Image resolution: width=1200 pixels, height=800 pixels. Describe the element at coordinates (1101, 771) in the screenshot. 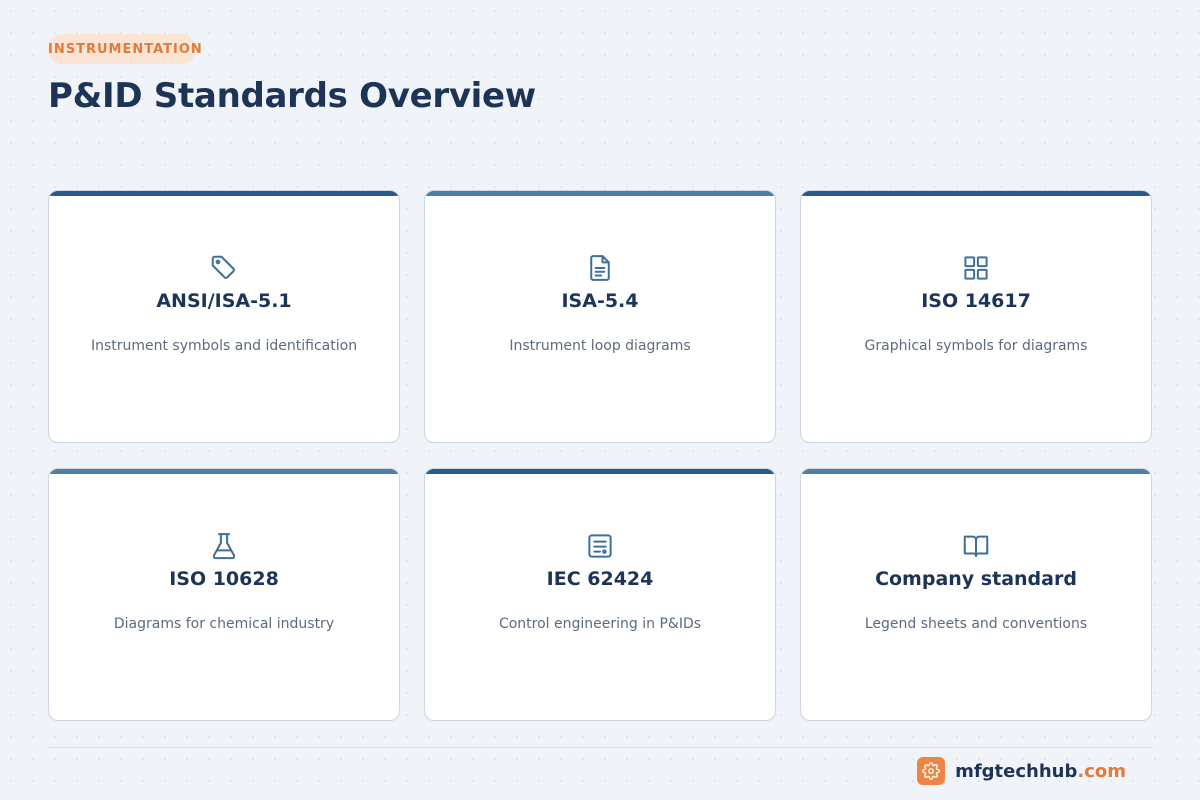

I see `brand-name-tld: .com` at that location.